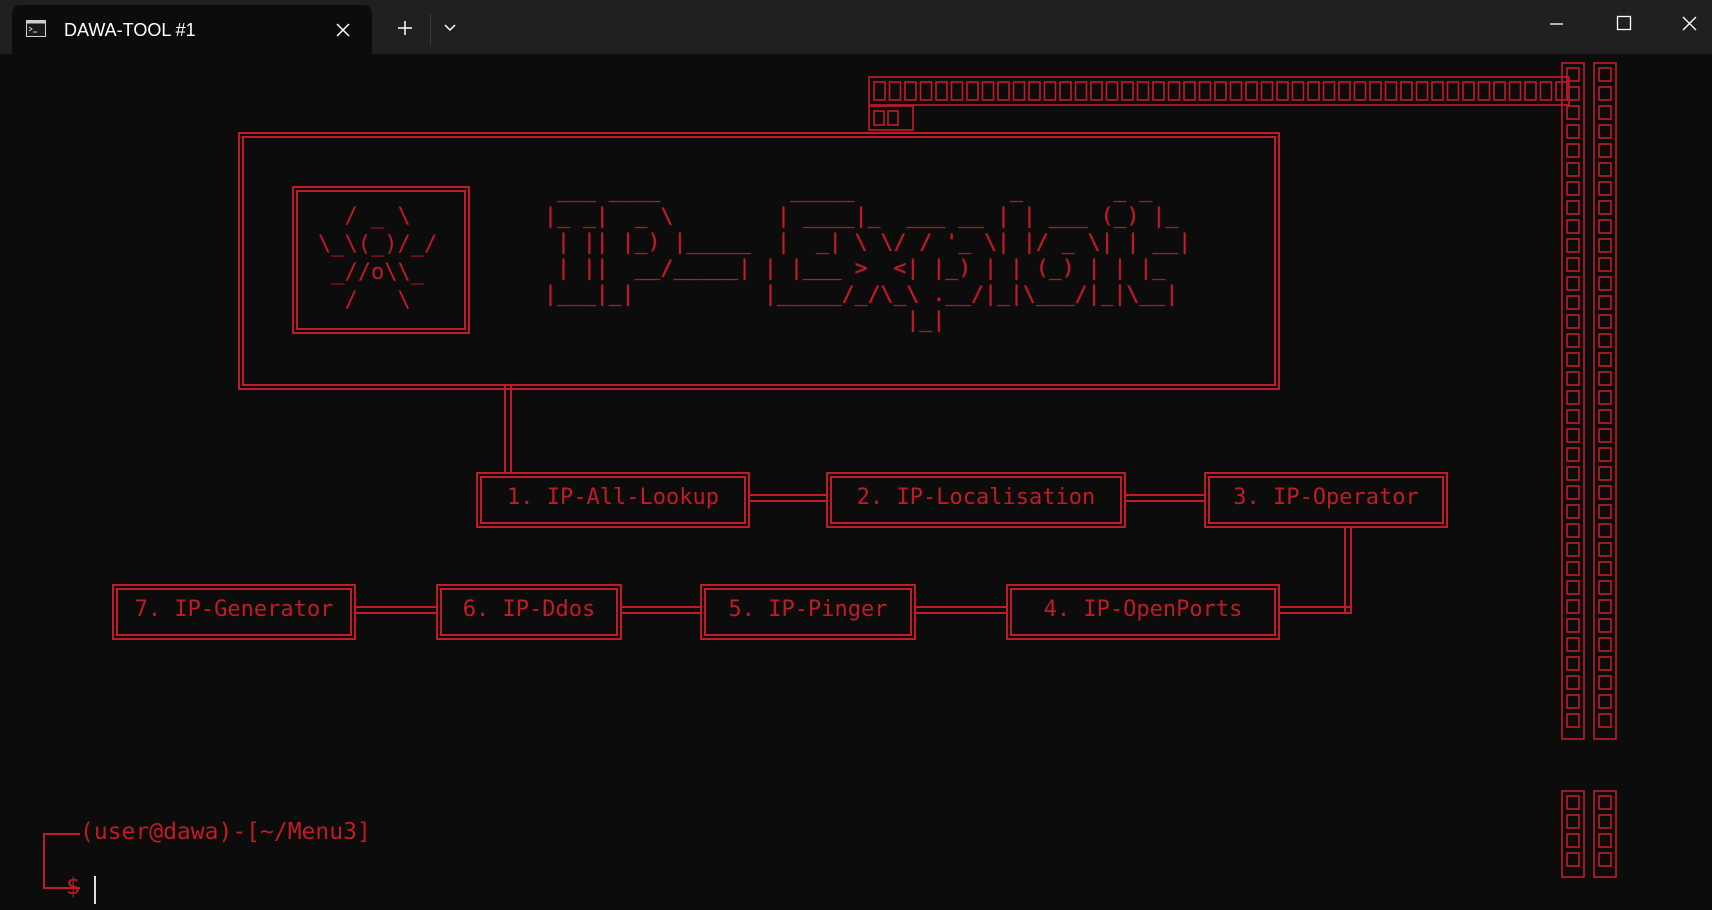  Describe the element at coordinates (405, 28) in the screenshot. I see `plus-icon` at that location.